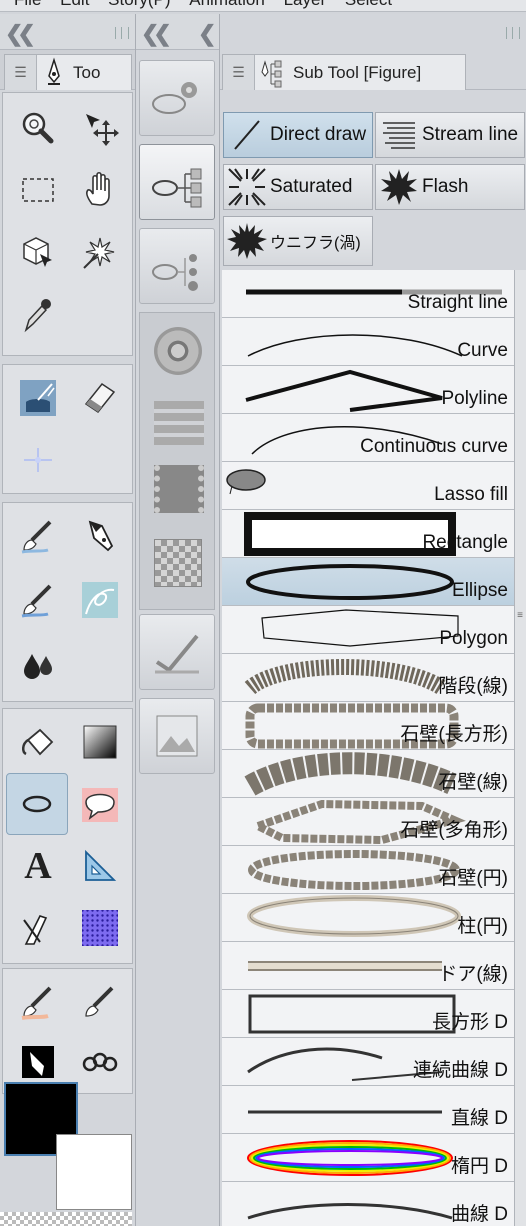 The height and width of the screenshot is (1226, 526). I want to click on menu-select: Select, so click(368, 4).